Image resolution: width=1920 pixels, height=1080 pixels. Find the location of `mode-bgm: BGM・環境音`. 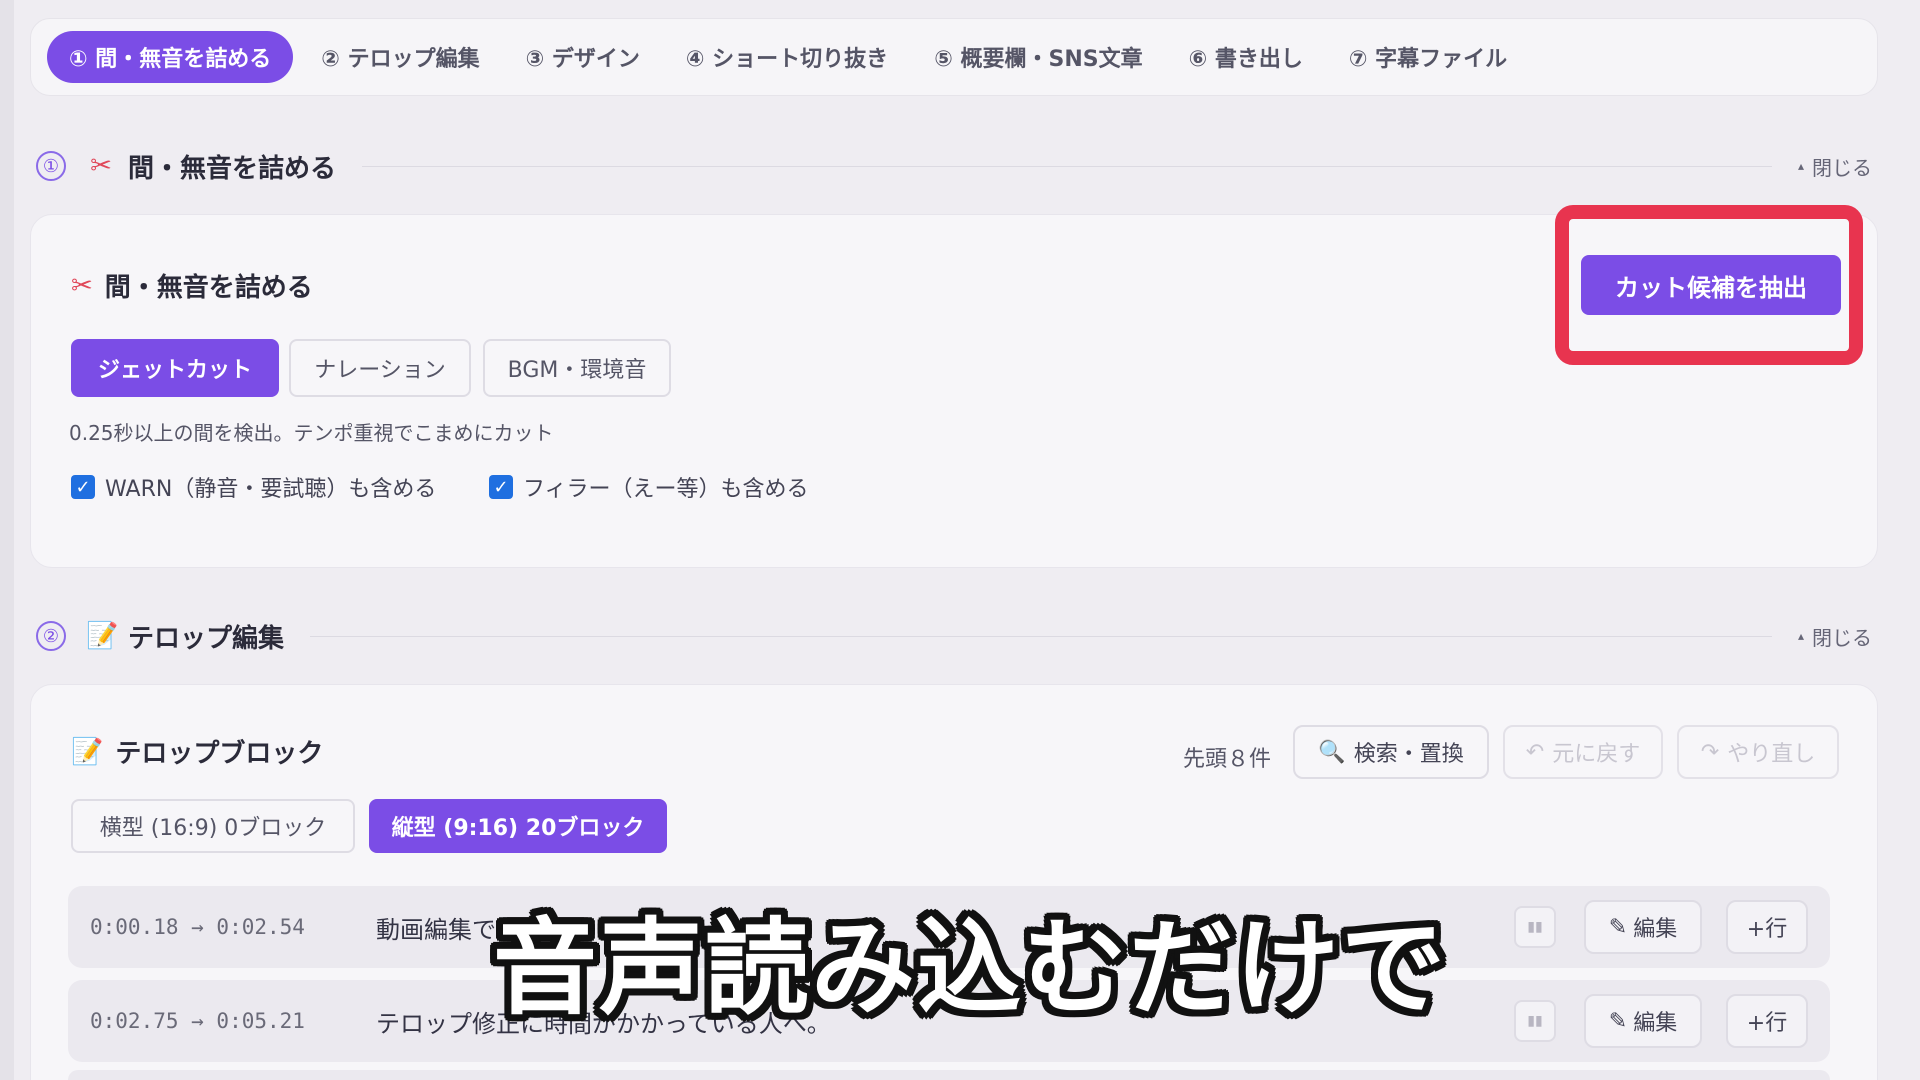

mode-bgm: BGM・環境音 is located at coordinates (577, 368).